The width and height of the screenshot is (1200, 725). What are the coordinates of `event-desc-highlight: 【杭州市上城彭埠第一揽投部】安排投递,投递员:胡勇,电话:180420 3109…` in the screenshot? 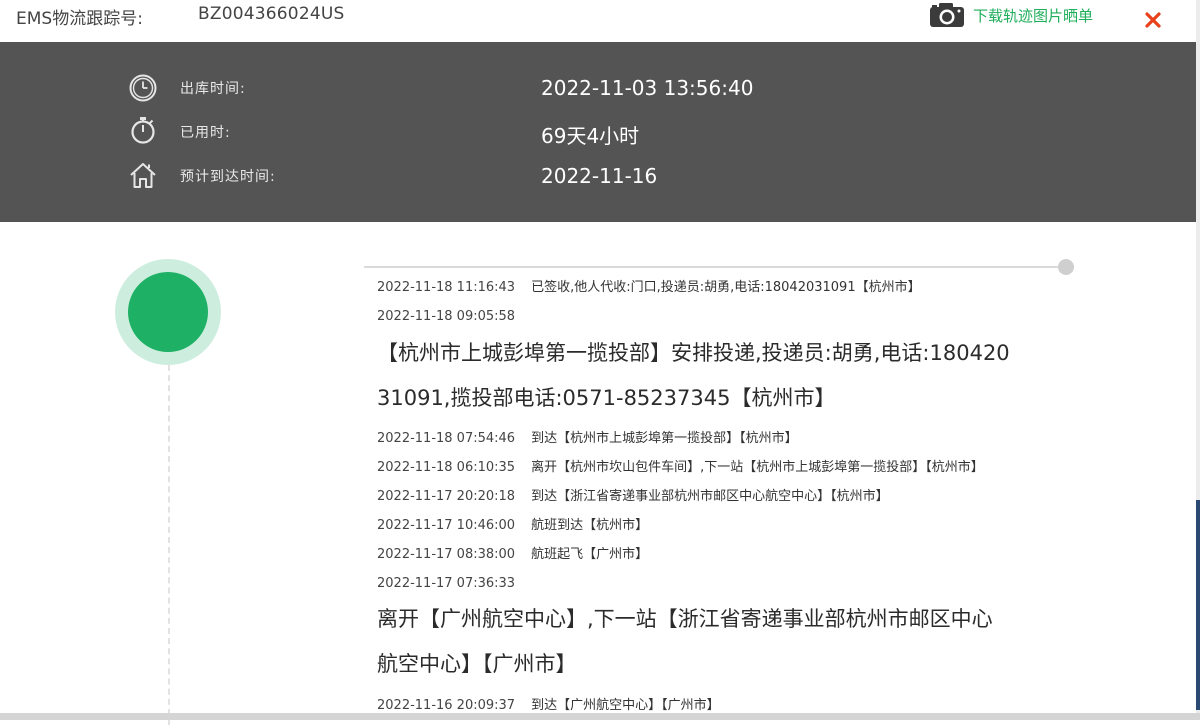 It's located at (693, 376).